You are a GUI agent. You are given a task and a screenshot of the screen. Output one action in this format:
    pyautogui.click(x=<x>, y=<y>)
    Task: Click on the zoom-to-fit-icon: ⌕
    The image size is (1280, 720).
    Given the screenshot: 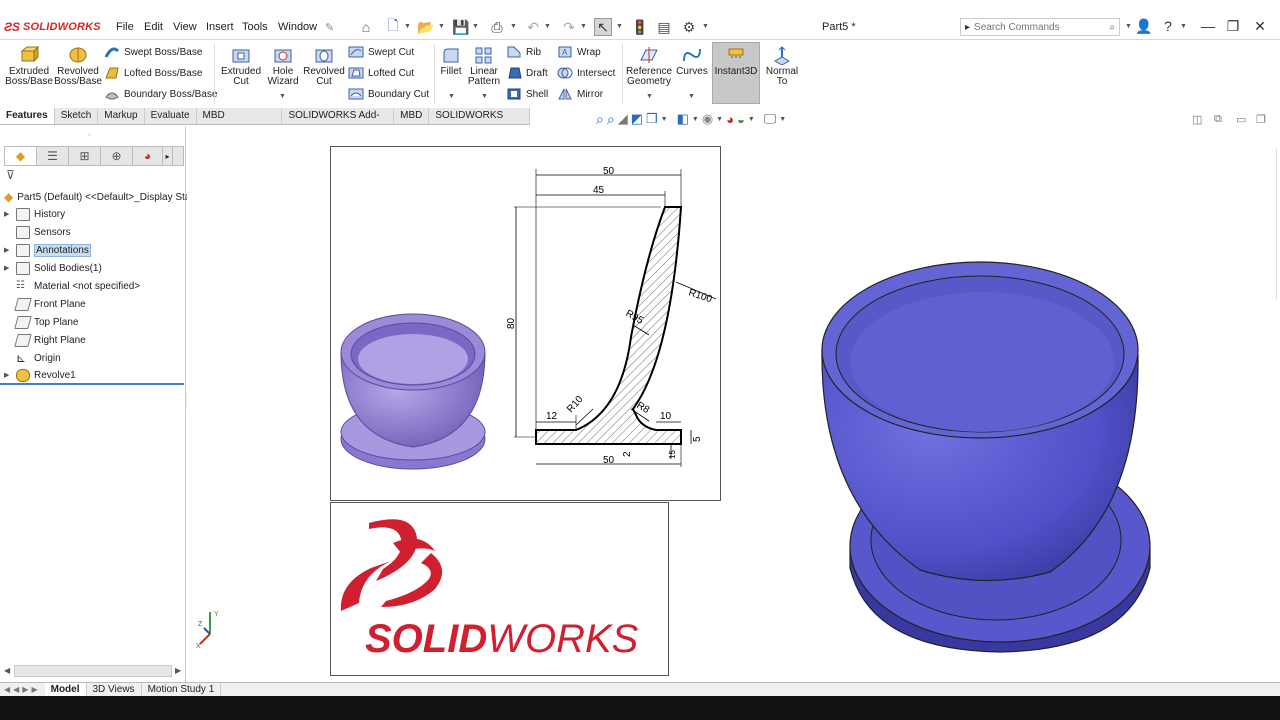 What is the action you would take?
    pyautogui.click(x=600, y=119)
    